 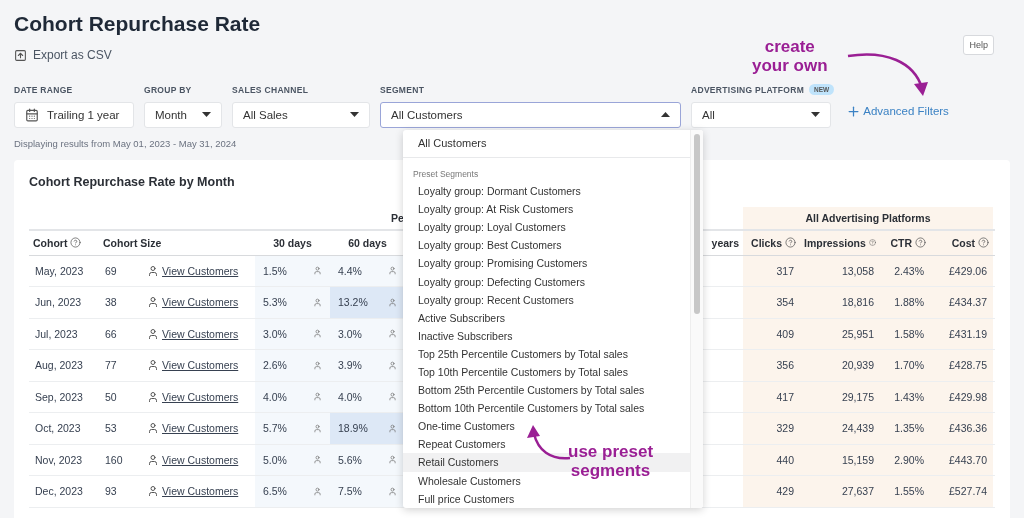 What do you see at coordinates (771, 396) in the screenshot?
I see `table-cell: 417` at bounding box center [771, 396].